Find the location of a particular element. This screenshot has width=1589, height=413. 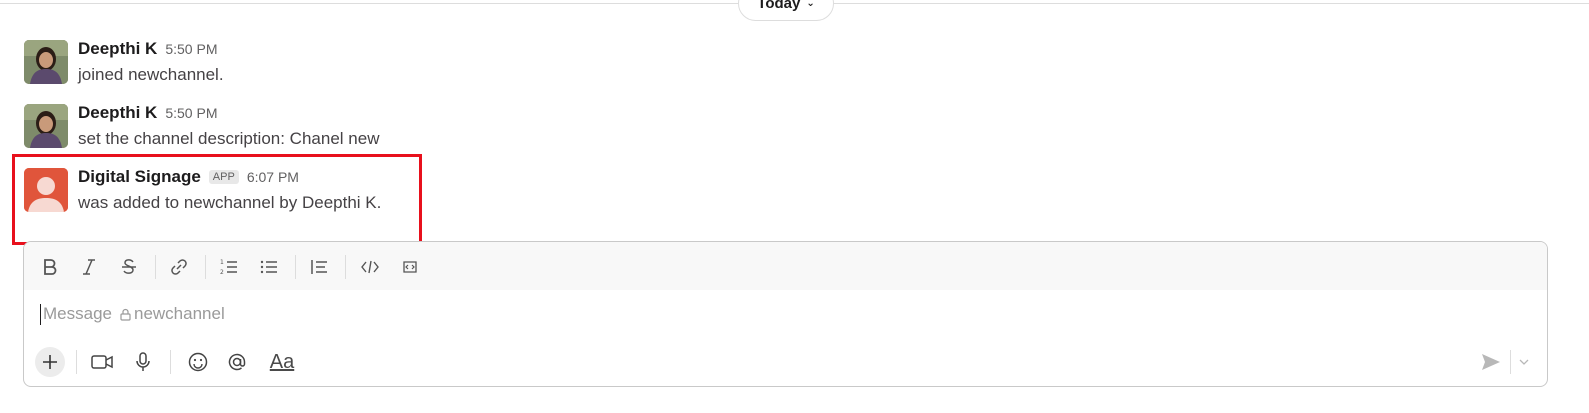

svg-text: 2 is located at coordinates (222, 272).